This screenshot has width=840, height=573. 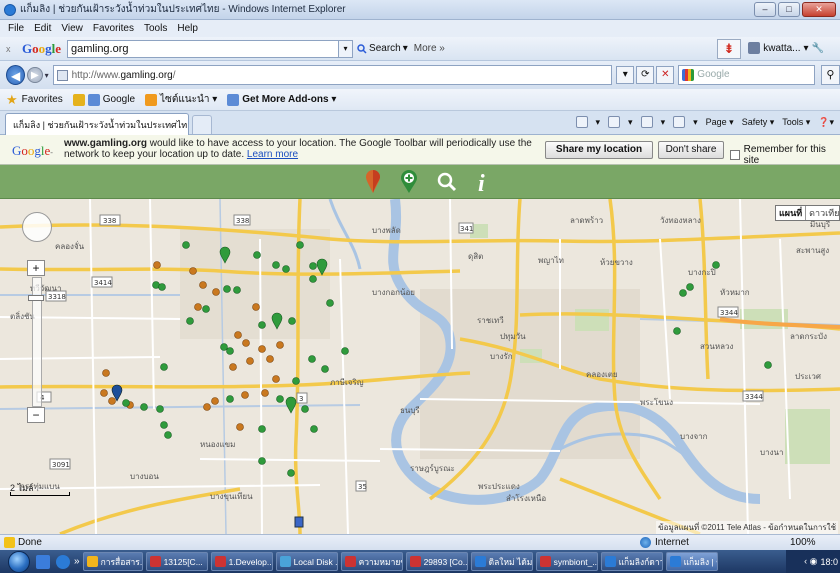 What do you see at coordinates (16, 28) in the screenshot?
I see `menu-file: File` at bounding box center [16, 28].